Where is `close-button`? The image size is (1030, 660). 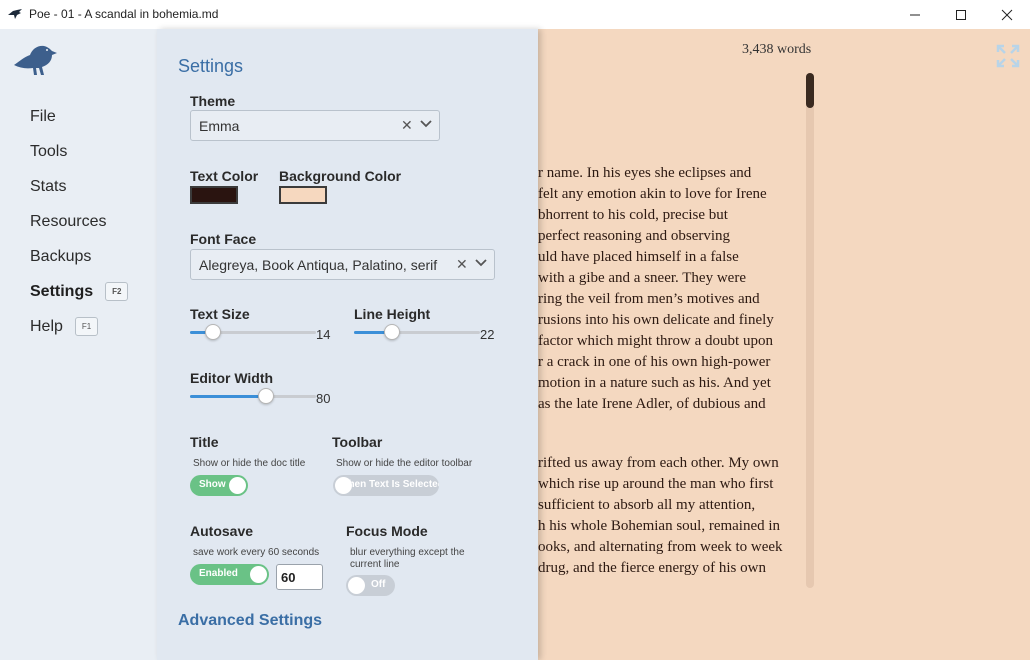 close-button is located at coordinates (1007, 14).